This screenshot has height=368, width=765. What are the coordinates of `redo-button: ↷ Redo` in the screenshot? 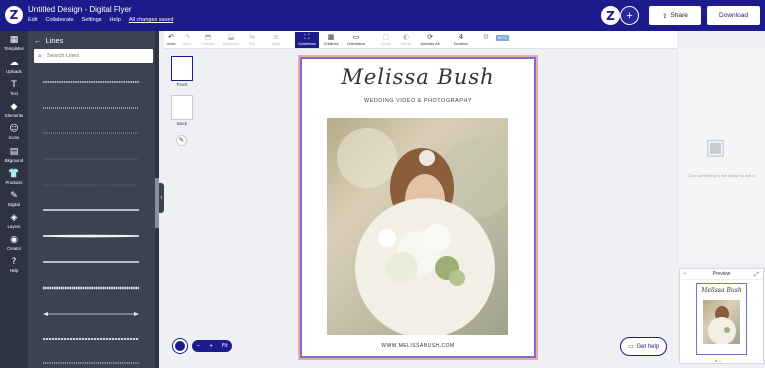 It's located at (187, 40).